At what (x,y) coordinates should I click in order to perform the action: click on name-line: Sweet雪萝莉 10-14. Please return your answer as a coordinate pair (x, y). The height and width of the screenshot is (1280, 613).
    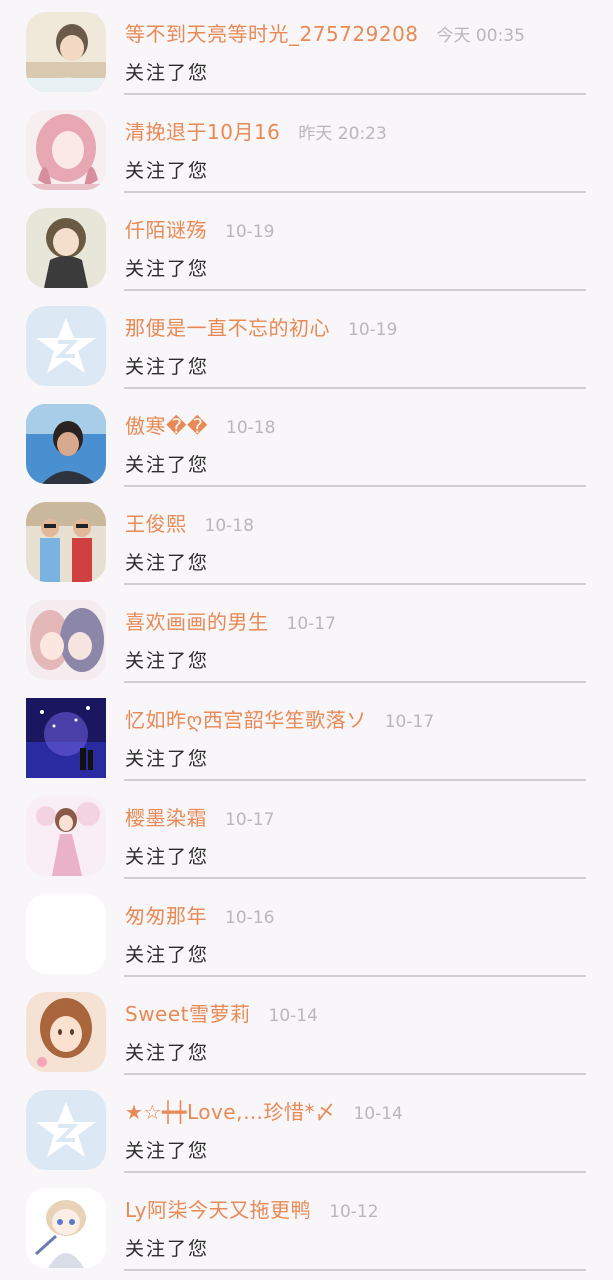
    Looking at the image, I should click on (221, 1012).